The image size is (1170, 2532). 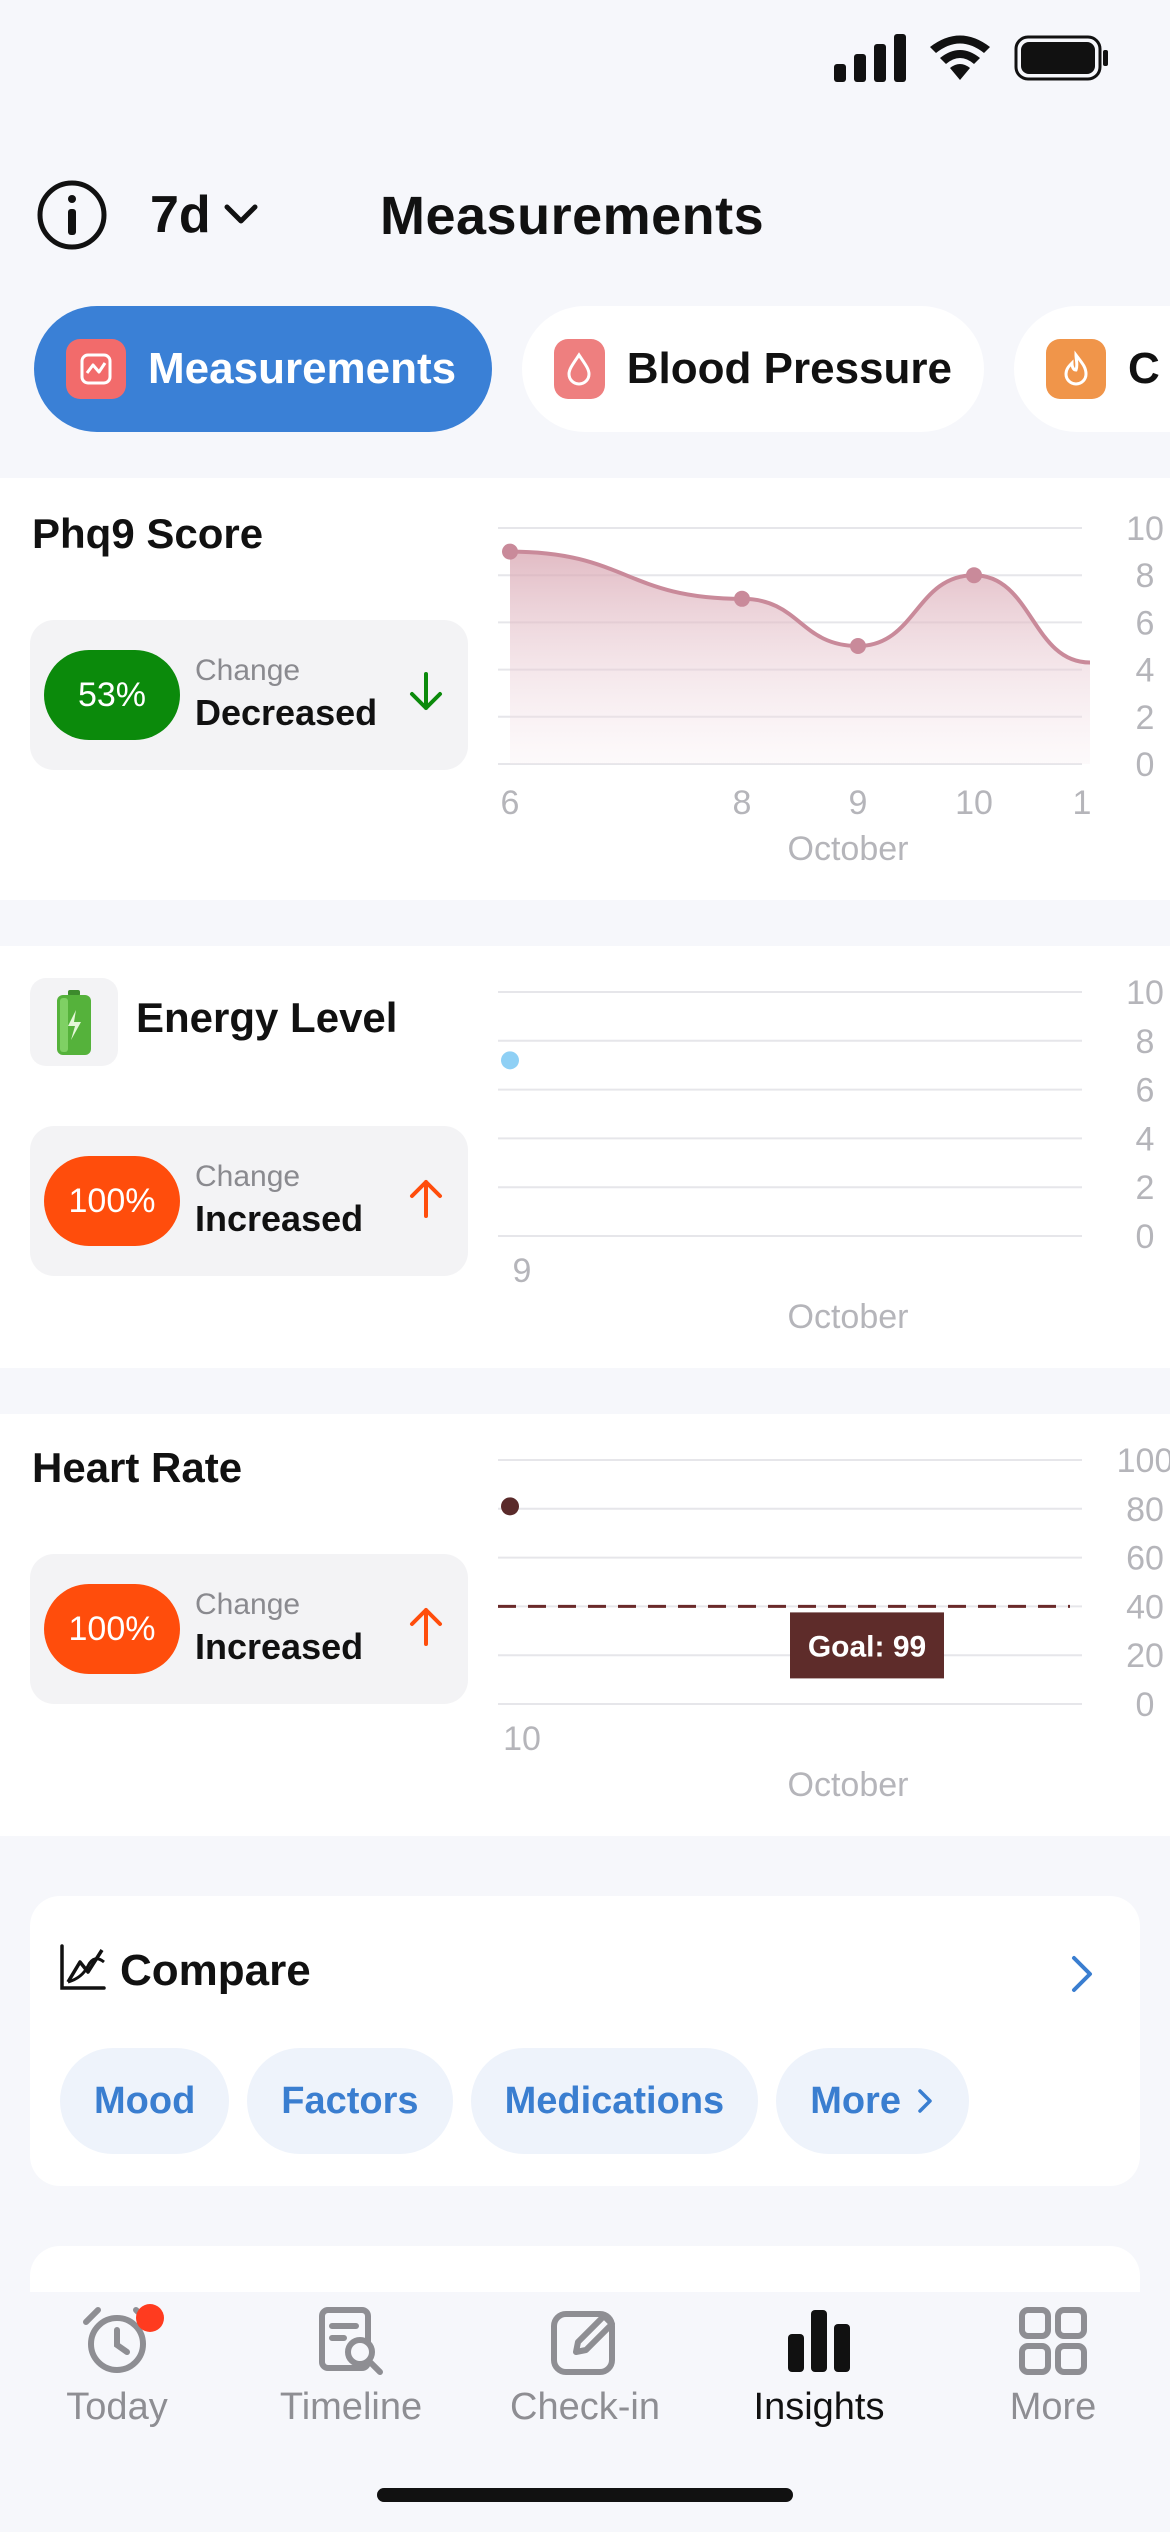 I want to click on signal-icon, so click(x=870, y=58).